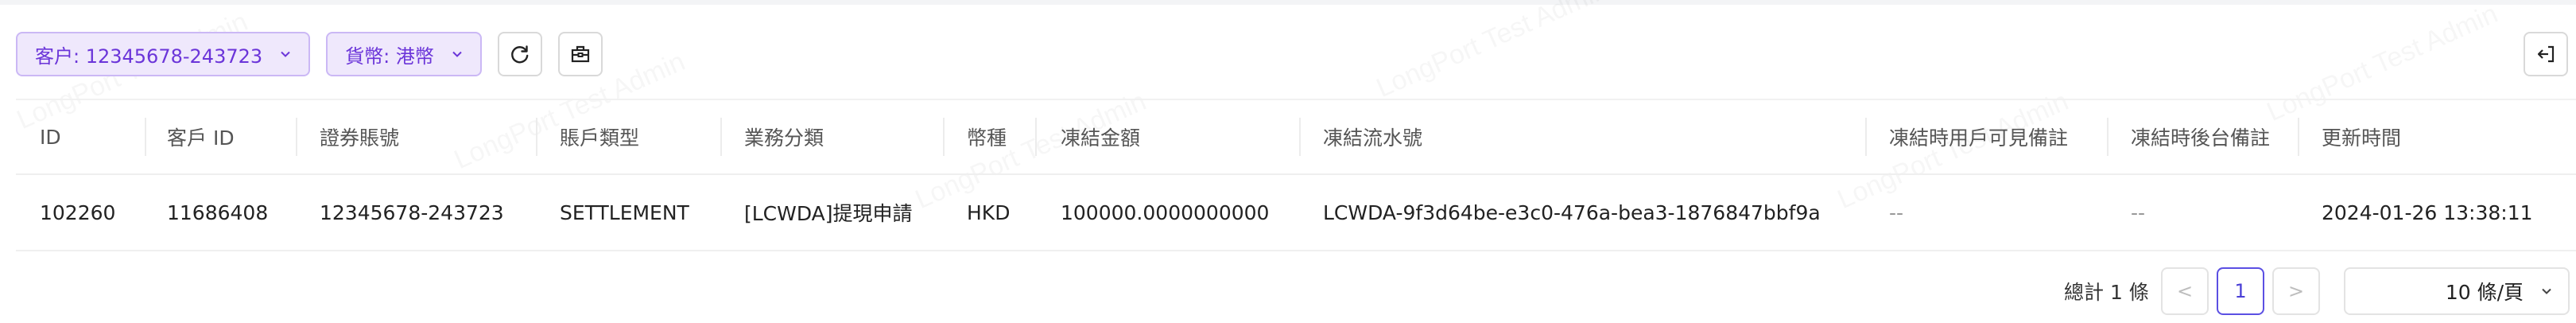 The height and width of the screenshot is (323, 2576). I want to click on exit-icon, so click(2546, 54).